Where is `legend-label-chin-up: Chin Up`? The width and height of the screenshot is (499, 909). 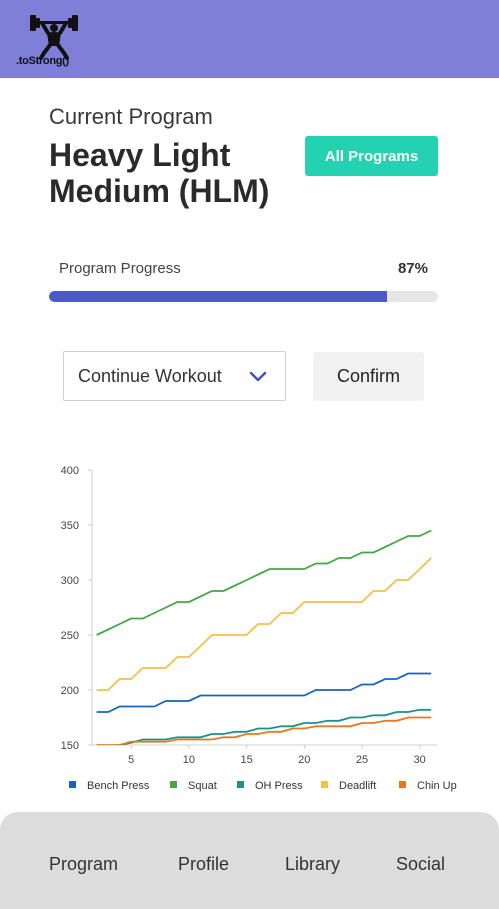
legend-label-chin-up: Chin Up is located at coordinates (437, 786).